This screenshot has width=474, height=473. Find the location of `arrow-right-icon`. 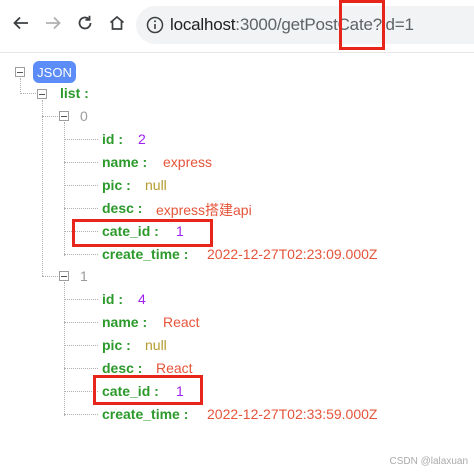

arrow-right-icon is located at coordinates (53, 23).